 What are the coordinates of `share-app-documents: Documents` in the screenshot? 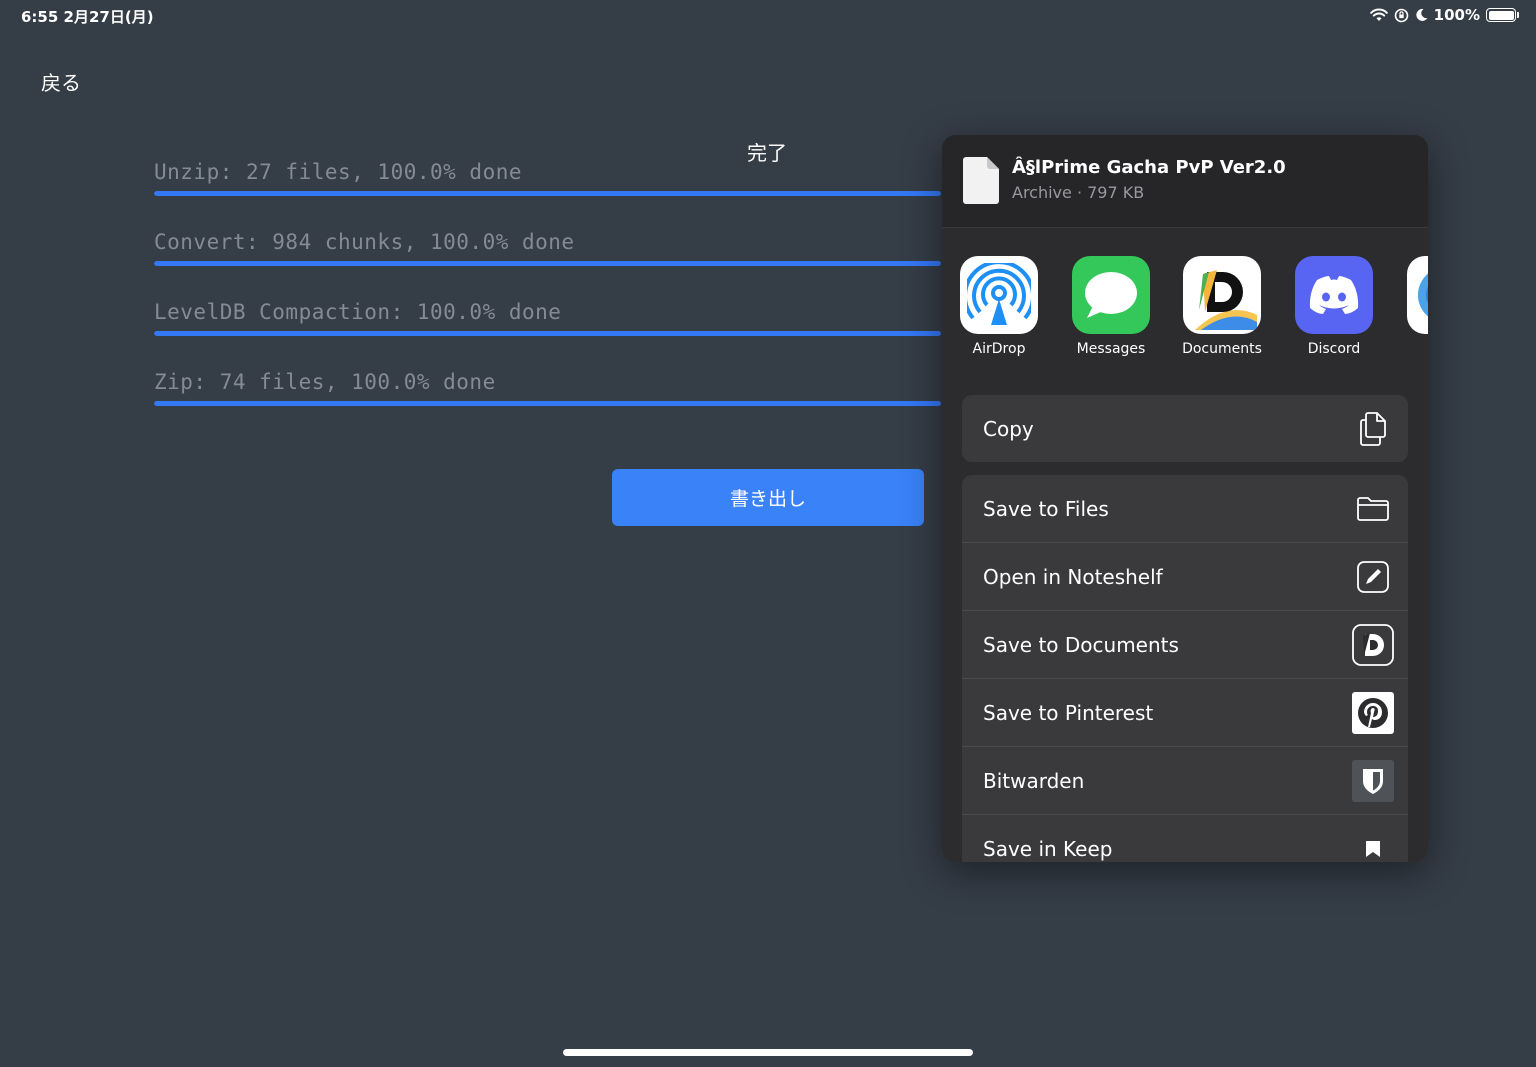 It's located at (1222, 306).